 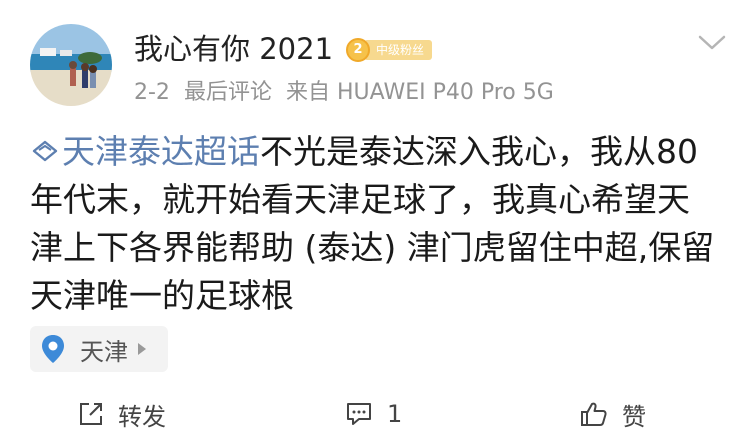 I want to click on post-source: 来自 HUAWEI P40 Pro 5G, so click(x=420, y=92).